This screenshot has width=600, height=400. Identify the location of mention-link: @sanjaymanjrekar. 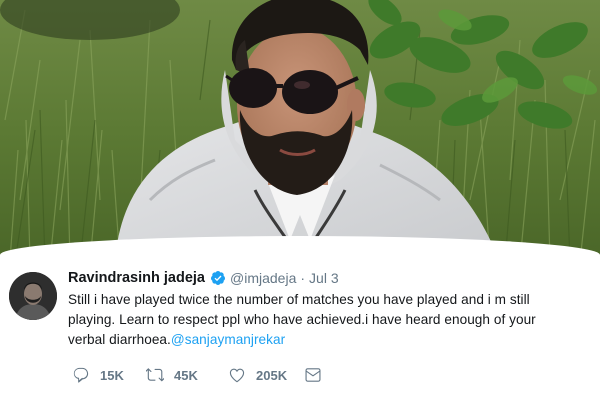
(228, 339).